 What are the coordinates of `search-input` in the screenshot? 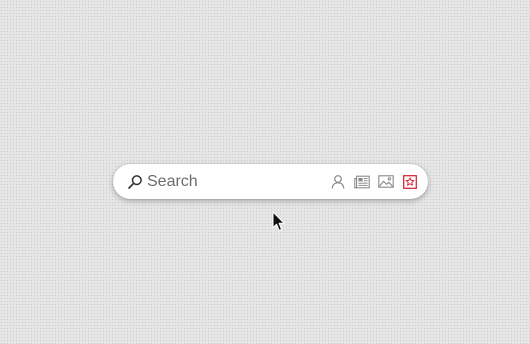 It's located at (238, 181).